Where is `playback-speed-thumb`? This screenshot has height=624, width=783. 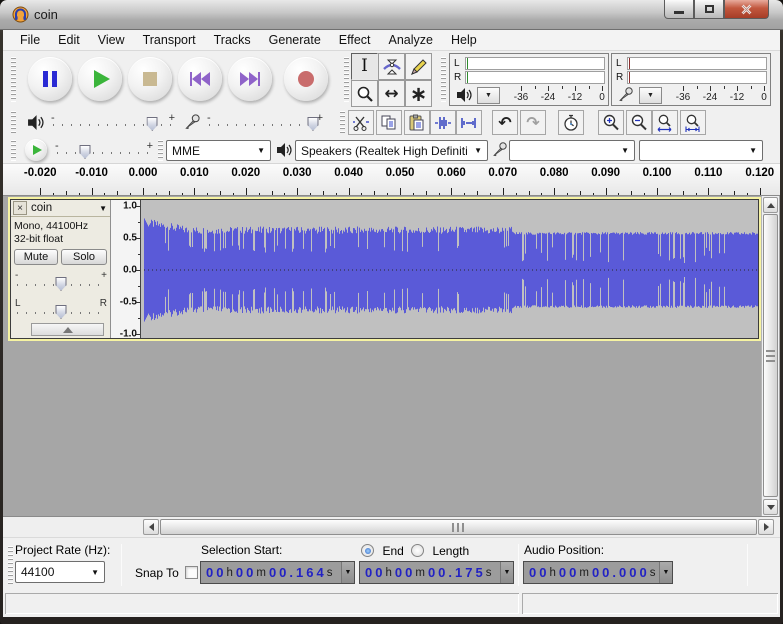 playback-speed-thumb is located at coordinates (85, 152).